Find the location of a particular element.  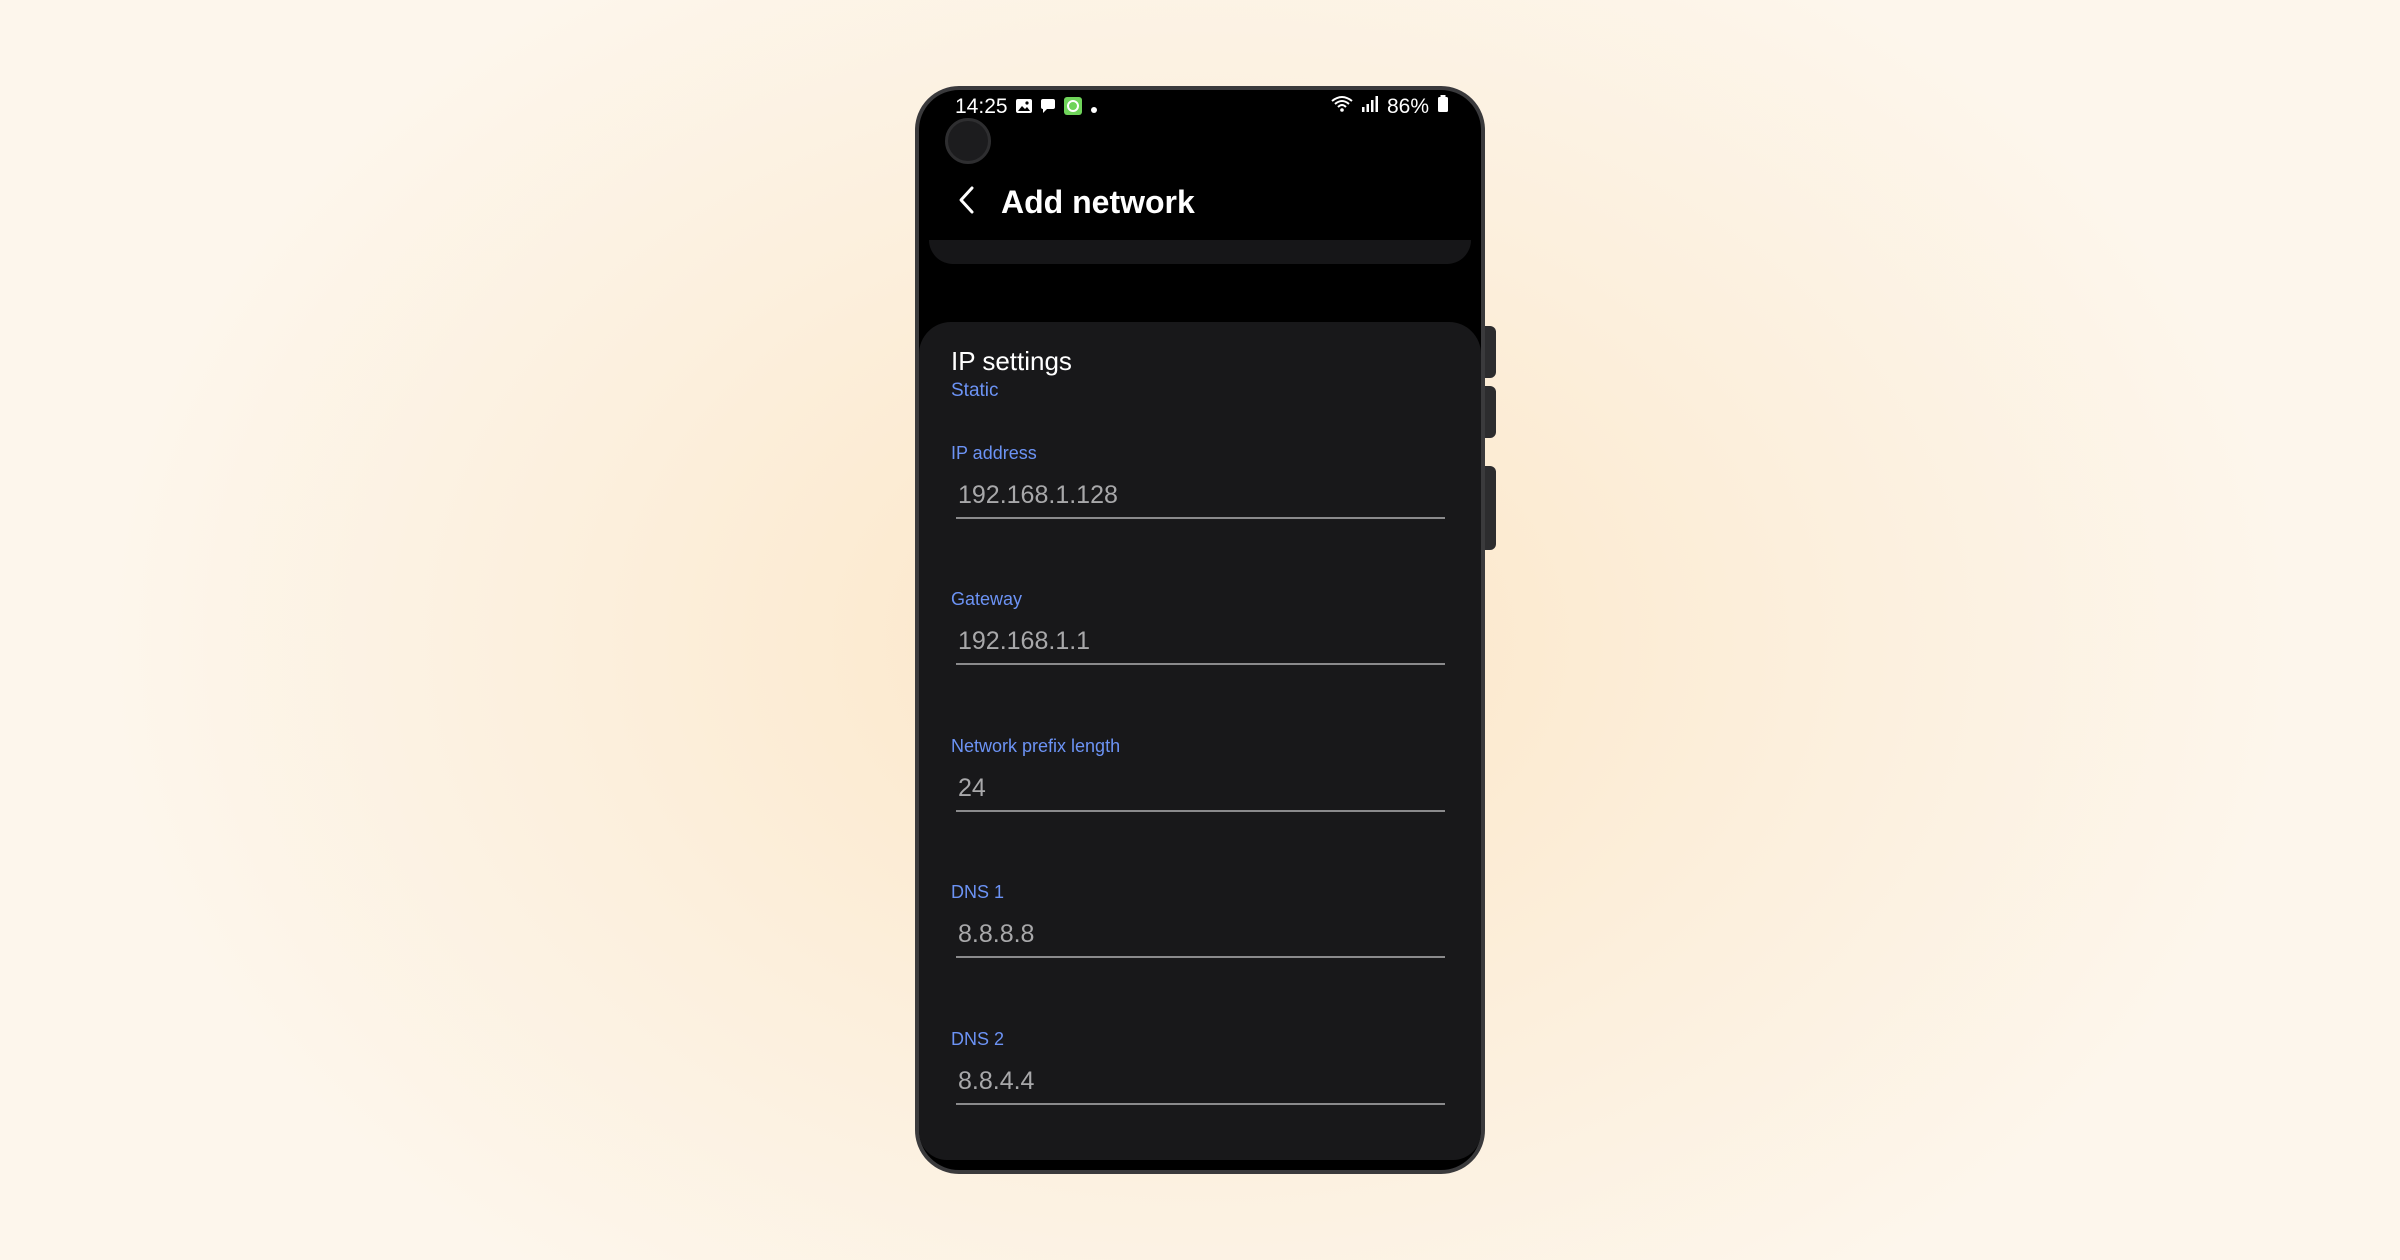

gateway-input: 192.168.1.1 is located at coordinates (1200, 641).